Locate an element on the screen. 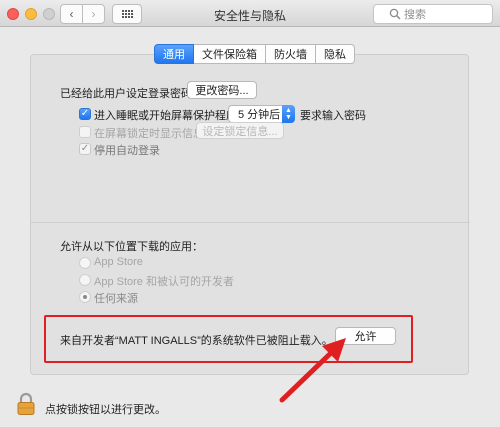 The image size is (500, 427). lock-hint-text: 点按锁按钮以进行更改。 is located at coordinates (105, 410).